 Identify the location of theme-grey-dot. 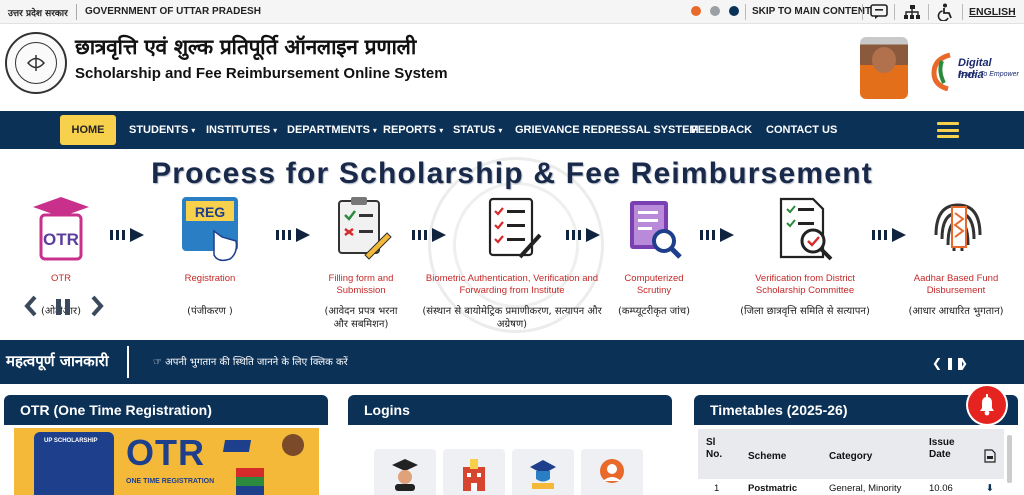
(715, 11).